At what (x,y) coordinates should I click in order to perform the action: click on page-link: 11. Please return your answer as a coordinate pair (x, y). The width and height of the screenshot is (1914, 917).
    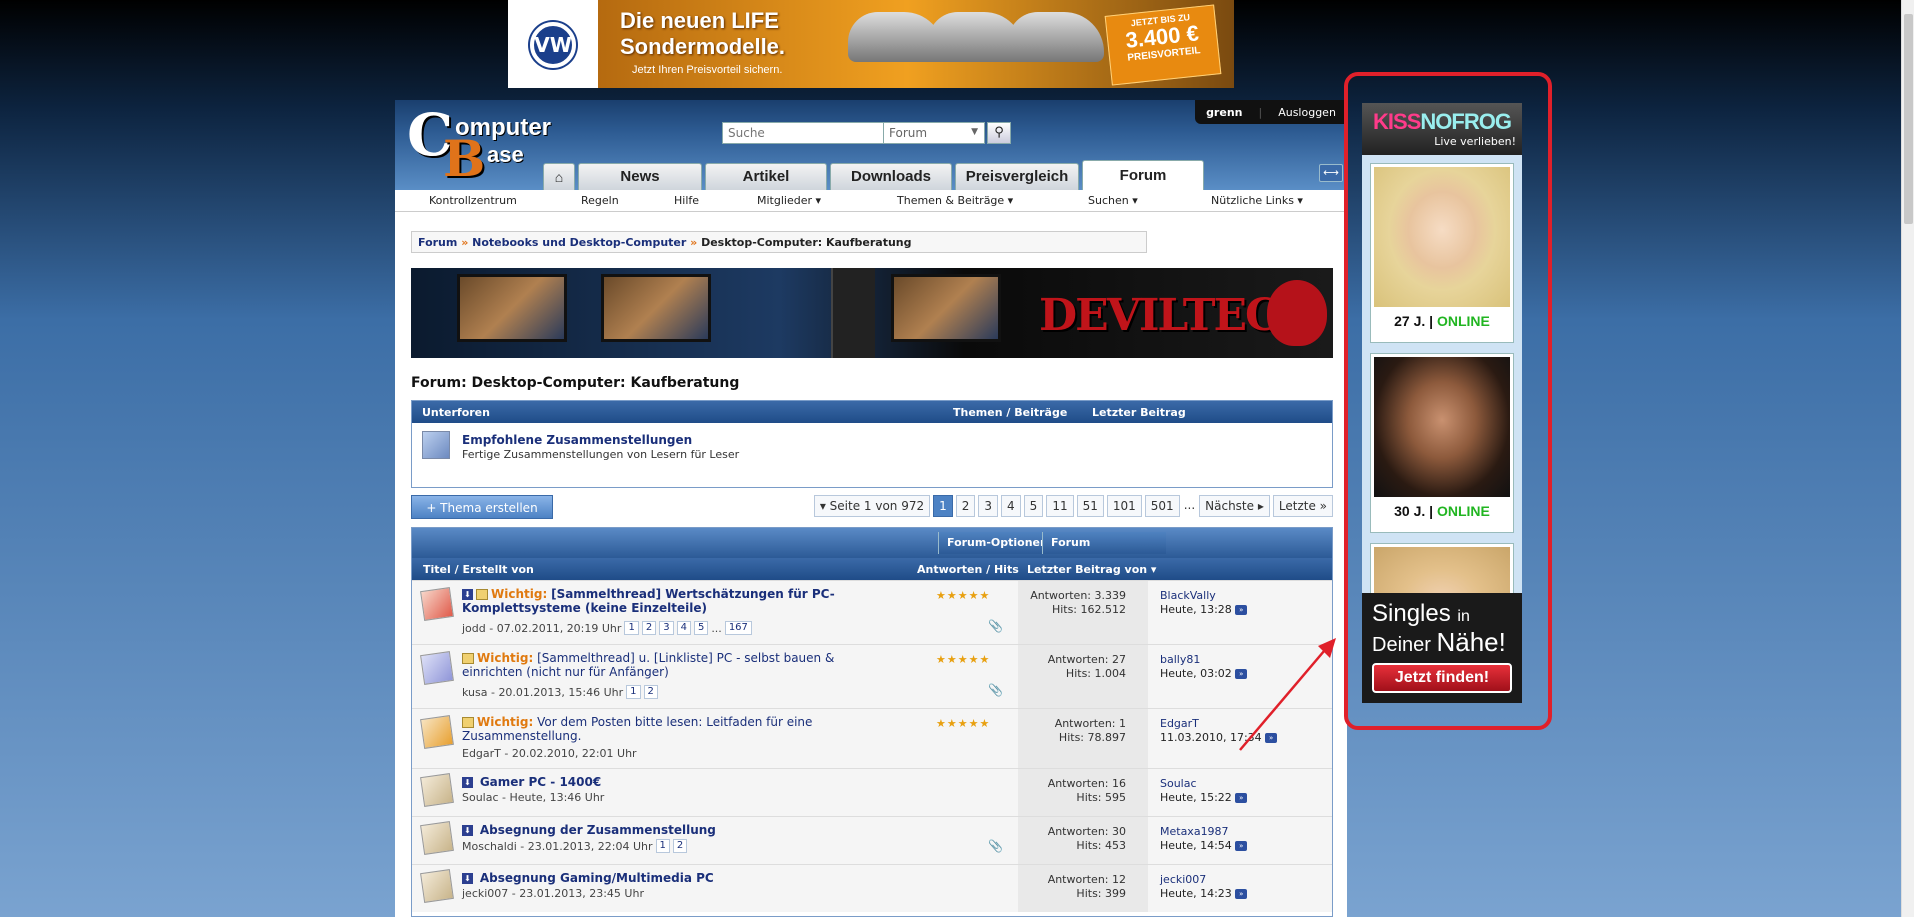
    Looking at the image, I should click on (1060, 506).